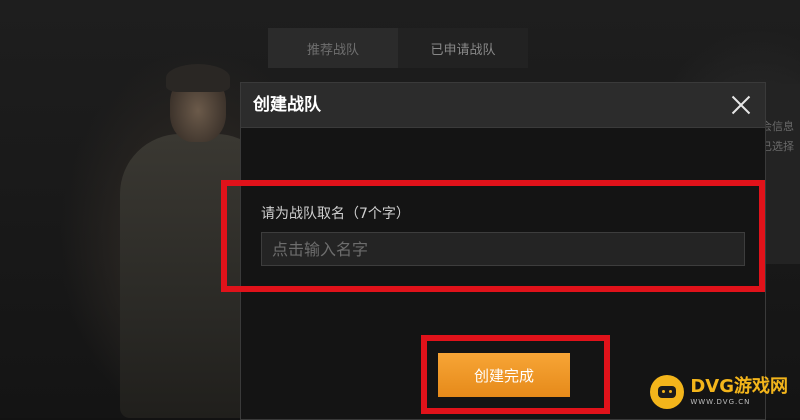 The image size is (800, 420). Describe the element at coordinates (287, 105) in the screenshot. I see `dialog-title: 创建战队` at that location.